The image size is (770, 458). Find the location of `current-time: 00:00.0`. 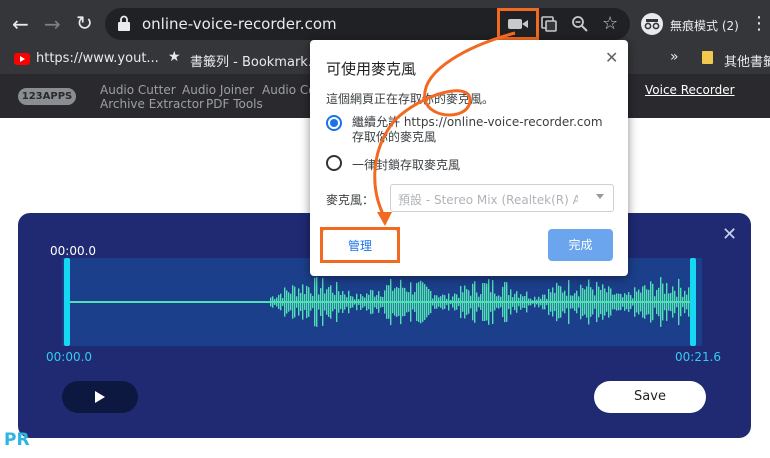

current-time: 00:00.0 is located at coordinates (73, 251).